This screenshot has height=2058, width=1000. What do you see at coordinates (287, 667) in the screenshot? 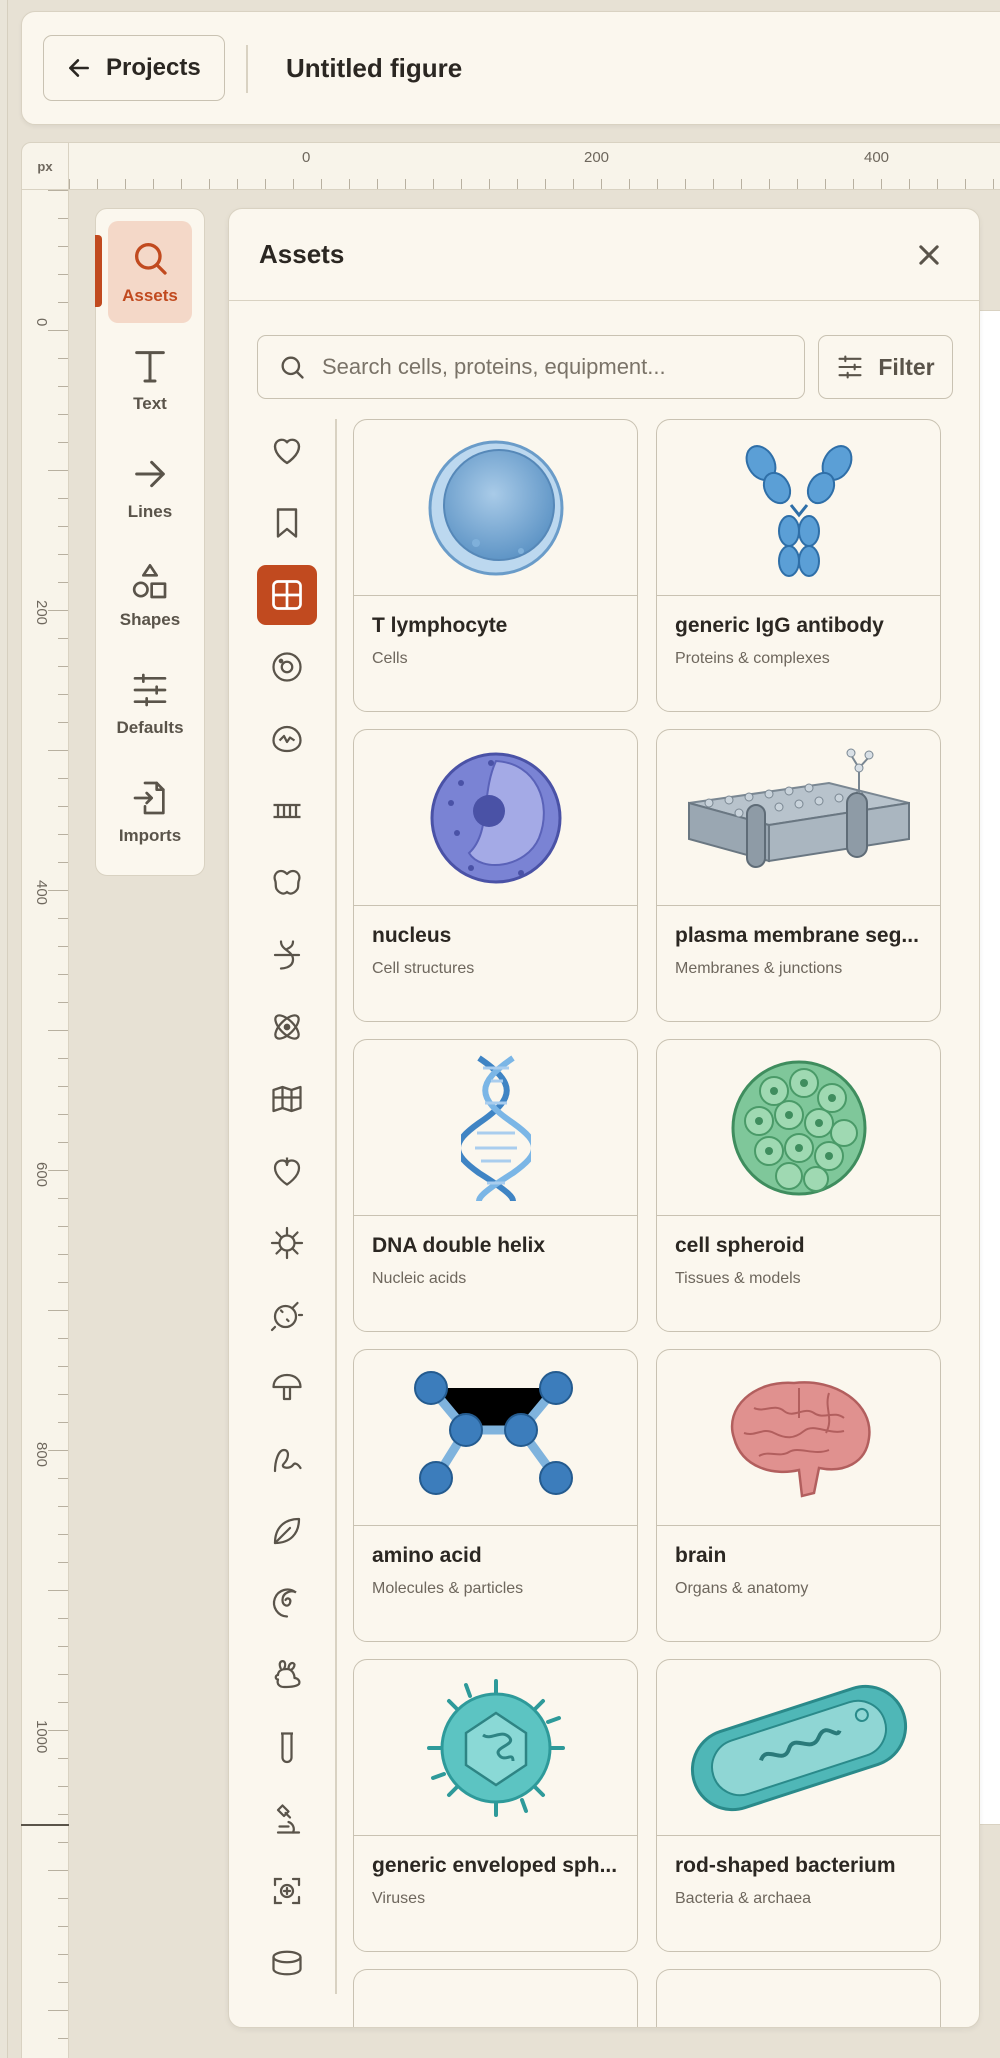
I see `category-cells` at bounding box center [287, 667].